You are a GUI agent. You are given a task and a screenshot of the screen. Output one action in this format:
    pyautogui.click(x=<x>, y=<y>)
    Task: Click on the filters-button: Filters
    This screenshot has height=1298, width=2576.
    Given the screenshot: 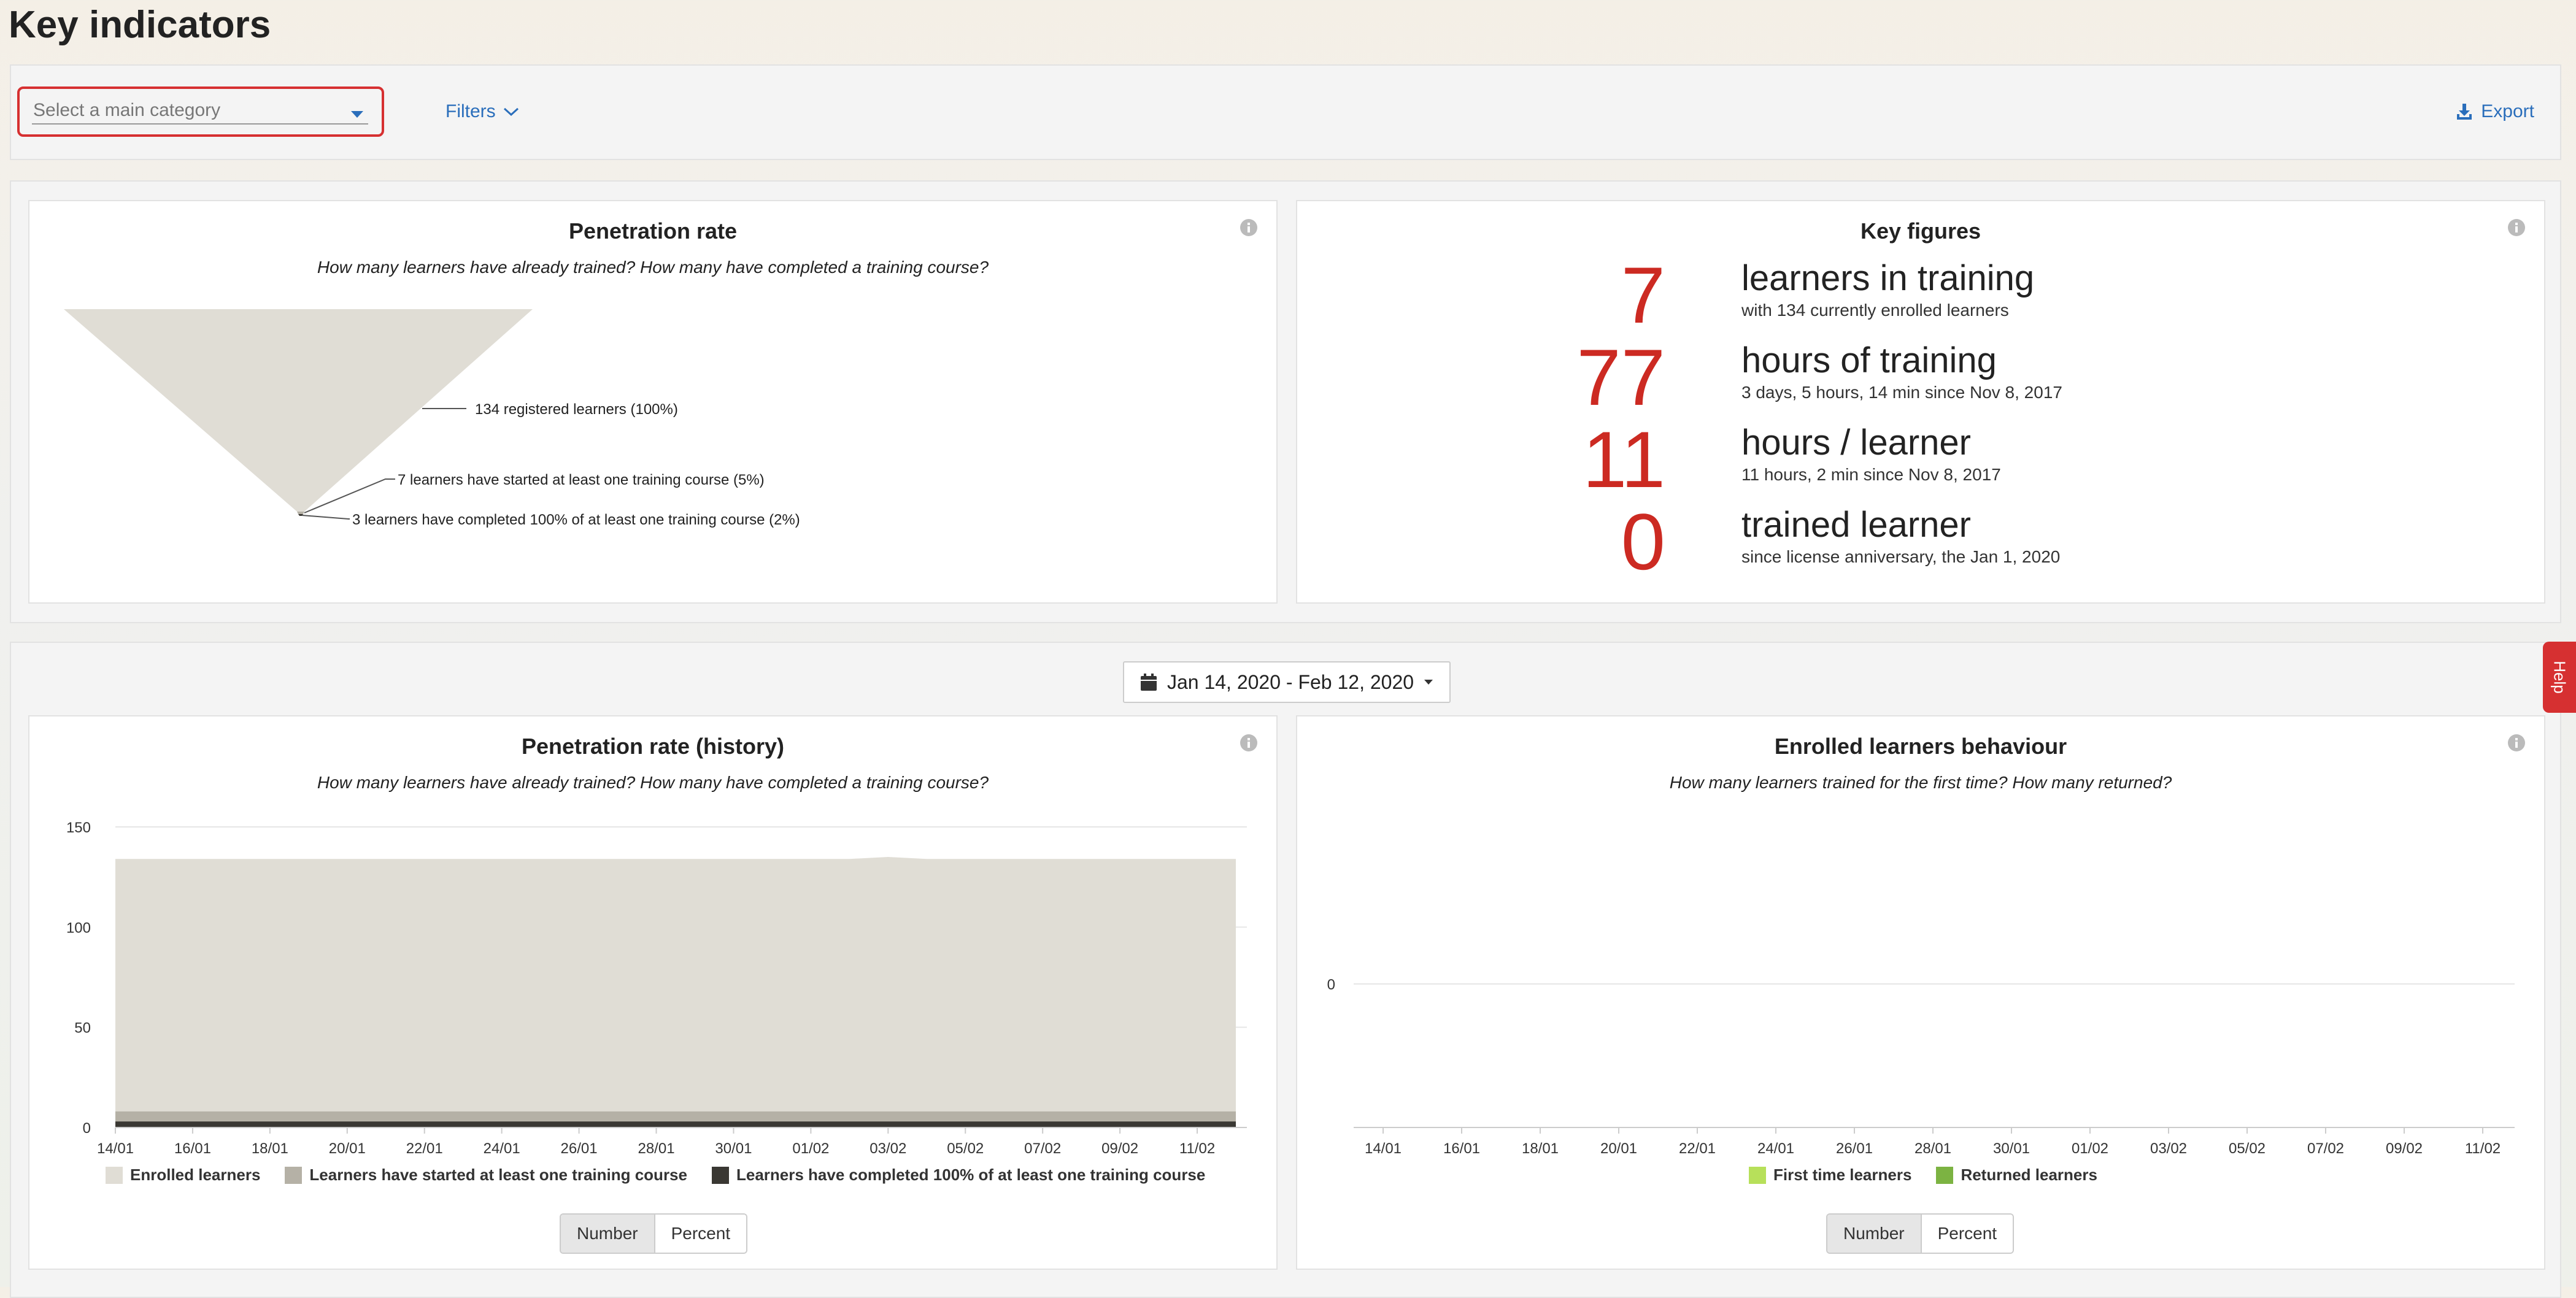 What is the action you would take?
    pyautogui.click(x=482, y=111)
    